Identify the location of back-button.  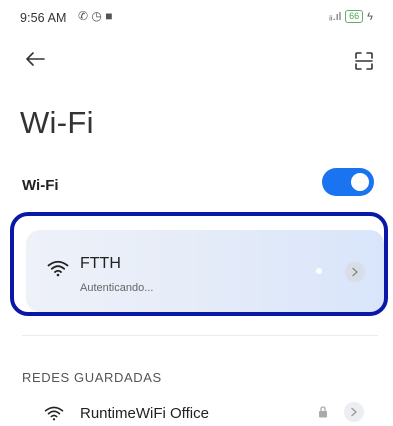
(35, 59).